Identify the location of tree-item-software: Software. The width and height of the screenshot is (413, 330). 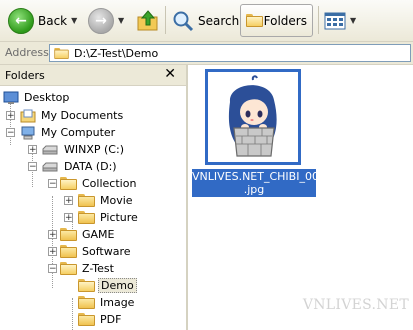
(96, 251).